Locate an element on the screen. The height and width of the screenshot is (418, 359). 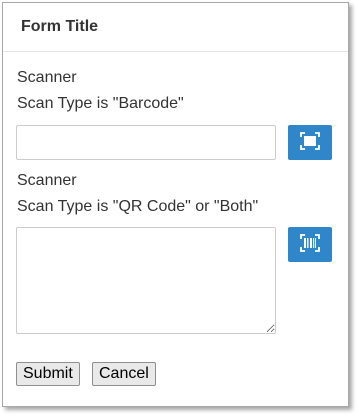
form-header: Form Title is located at coordinates (175, 27).